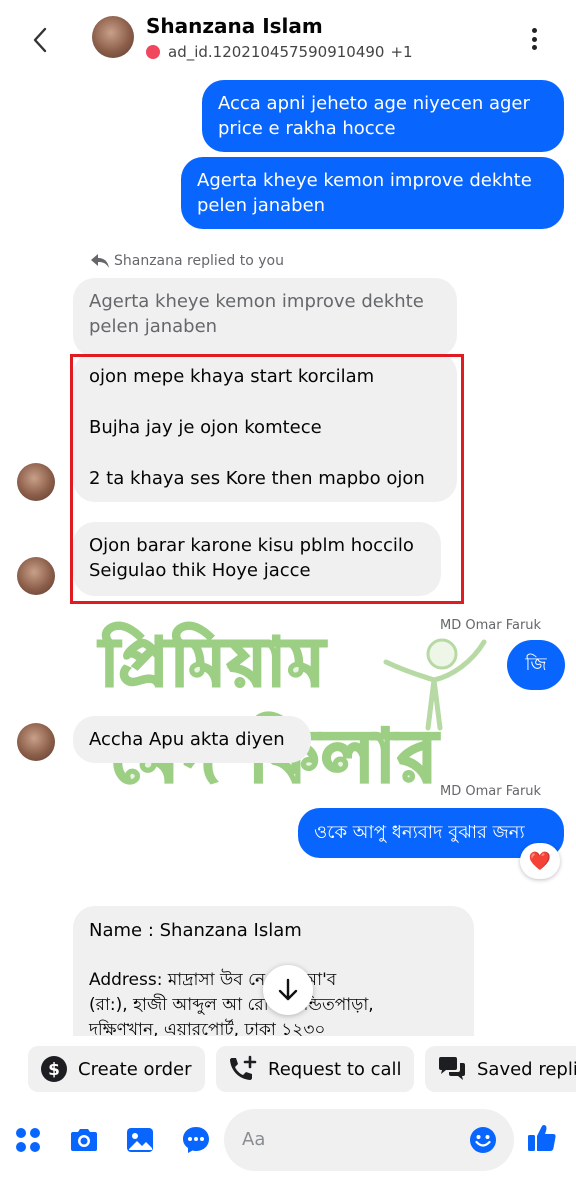 The height and width of the screenshot is (1178, 576). What do you see at coordinates (199, 261) in the screenshot?
I see `reply-indicator-text: Shanzana replied to you` at bounding box center [199, 261].